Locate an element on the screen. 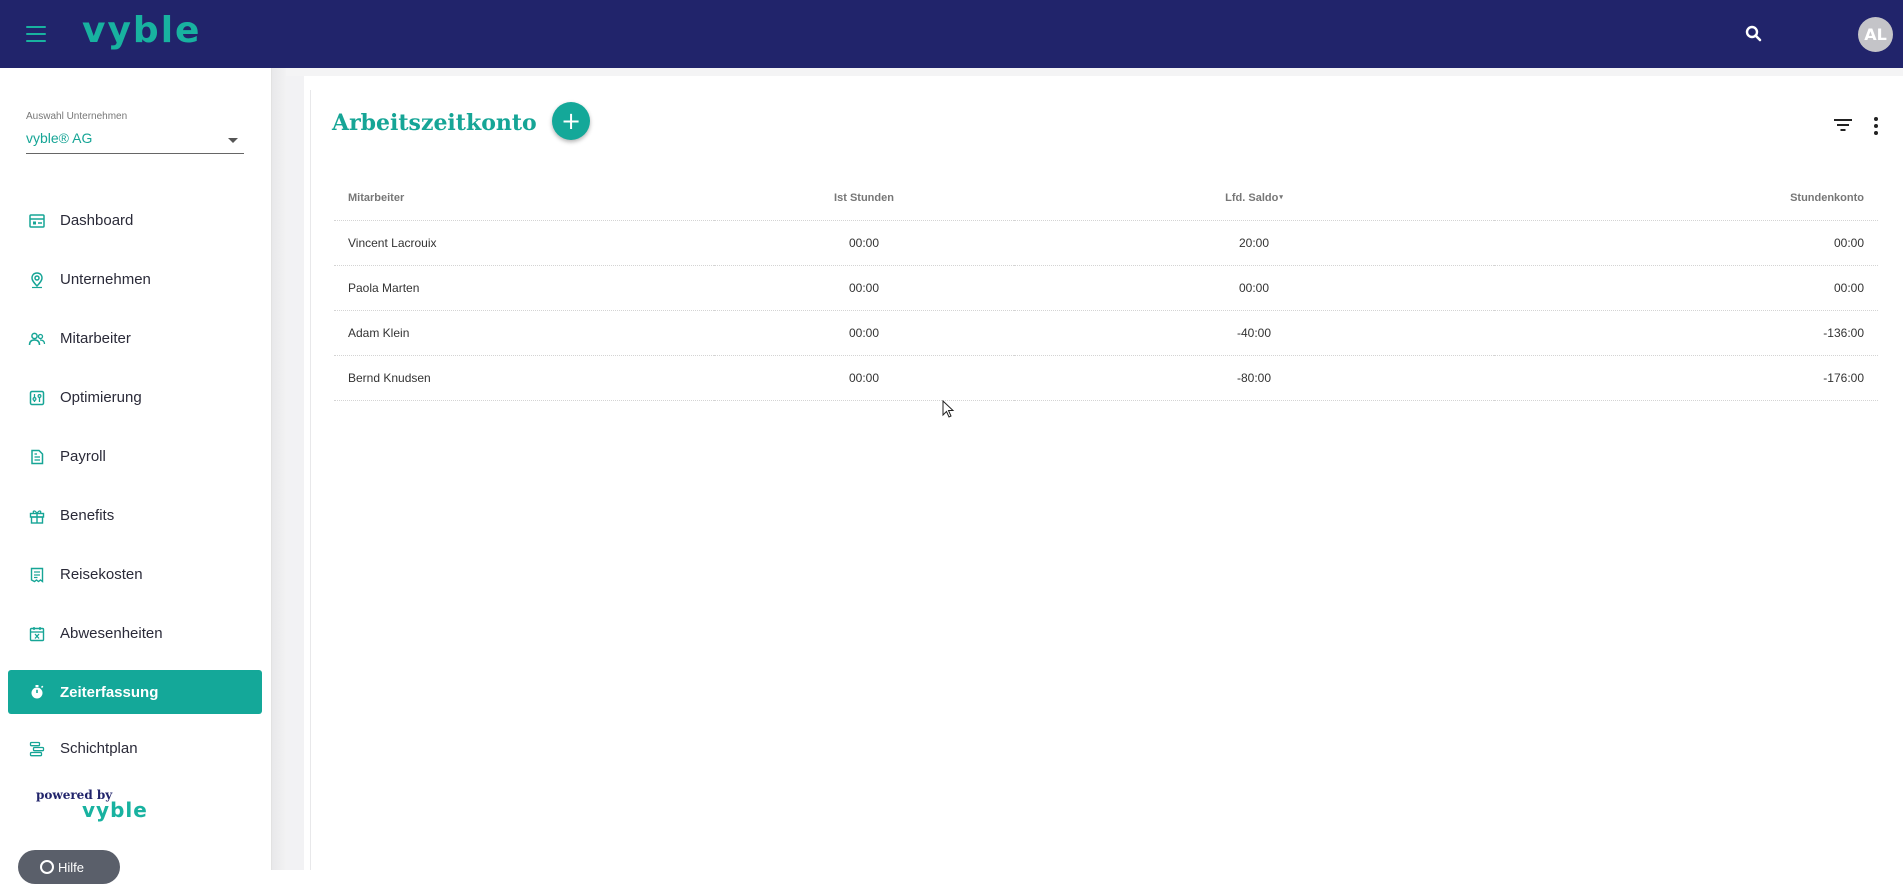 Image resolution: width=1903 pixels, height=884 pixels. calendar-x-icon is located at coordinates (37, 634).